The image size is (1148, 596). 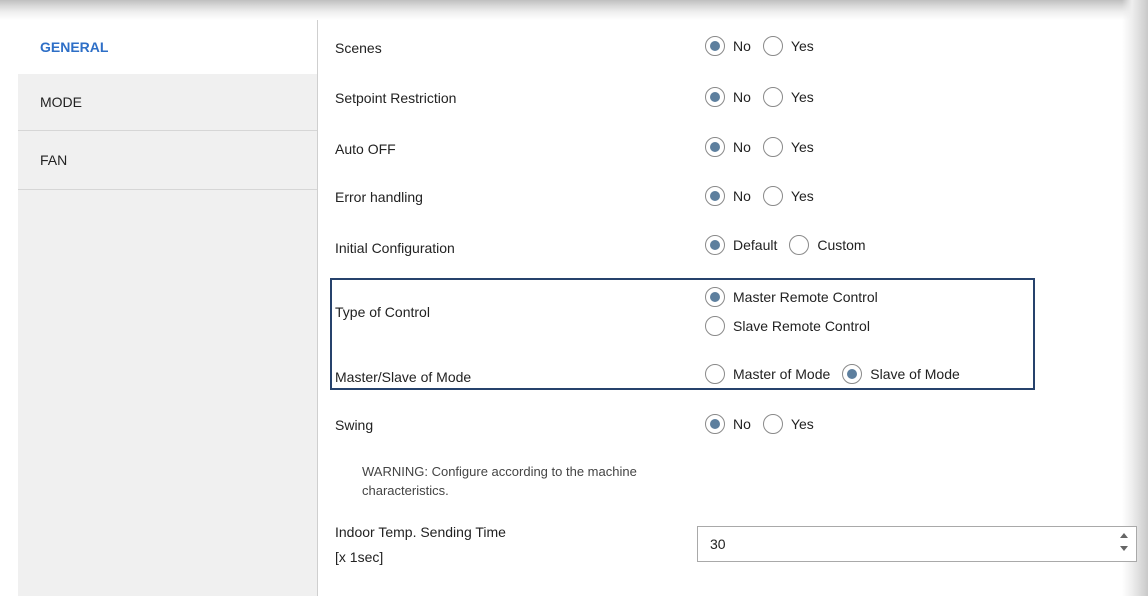 What do you see at coordinates (782, 374) in the screenshot?
I see `master-of-mode-label: Master of Mode` at bounding box center [782, 374].